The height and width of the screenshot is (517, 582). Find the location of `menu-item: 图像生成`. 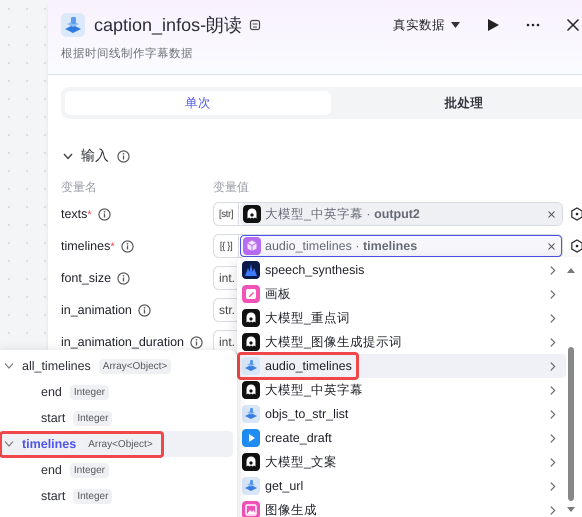

menu-item: 图像生成 is located at coordinates (403, 507).